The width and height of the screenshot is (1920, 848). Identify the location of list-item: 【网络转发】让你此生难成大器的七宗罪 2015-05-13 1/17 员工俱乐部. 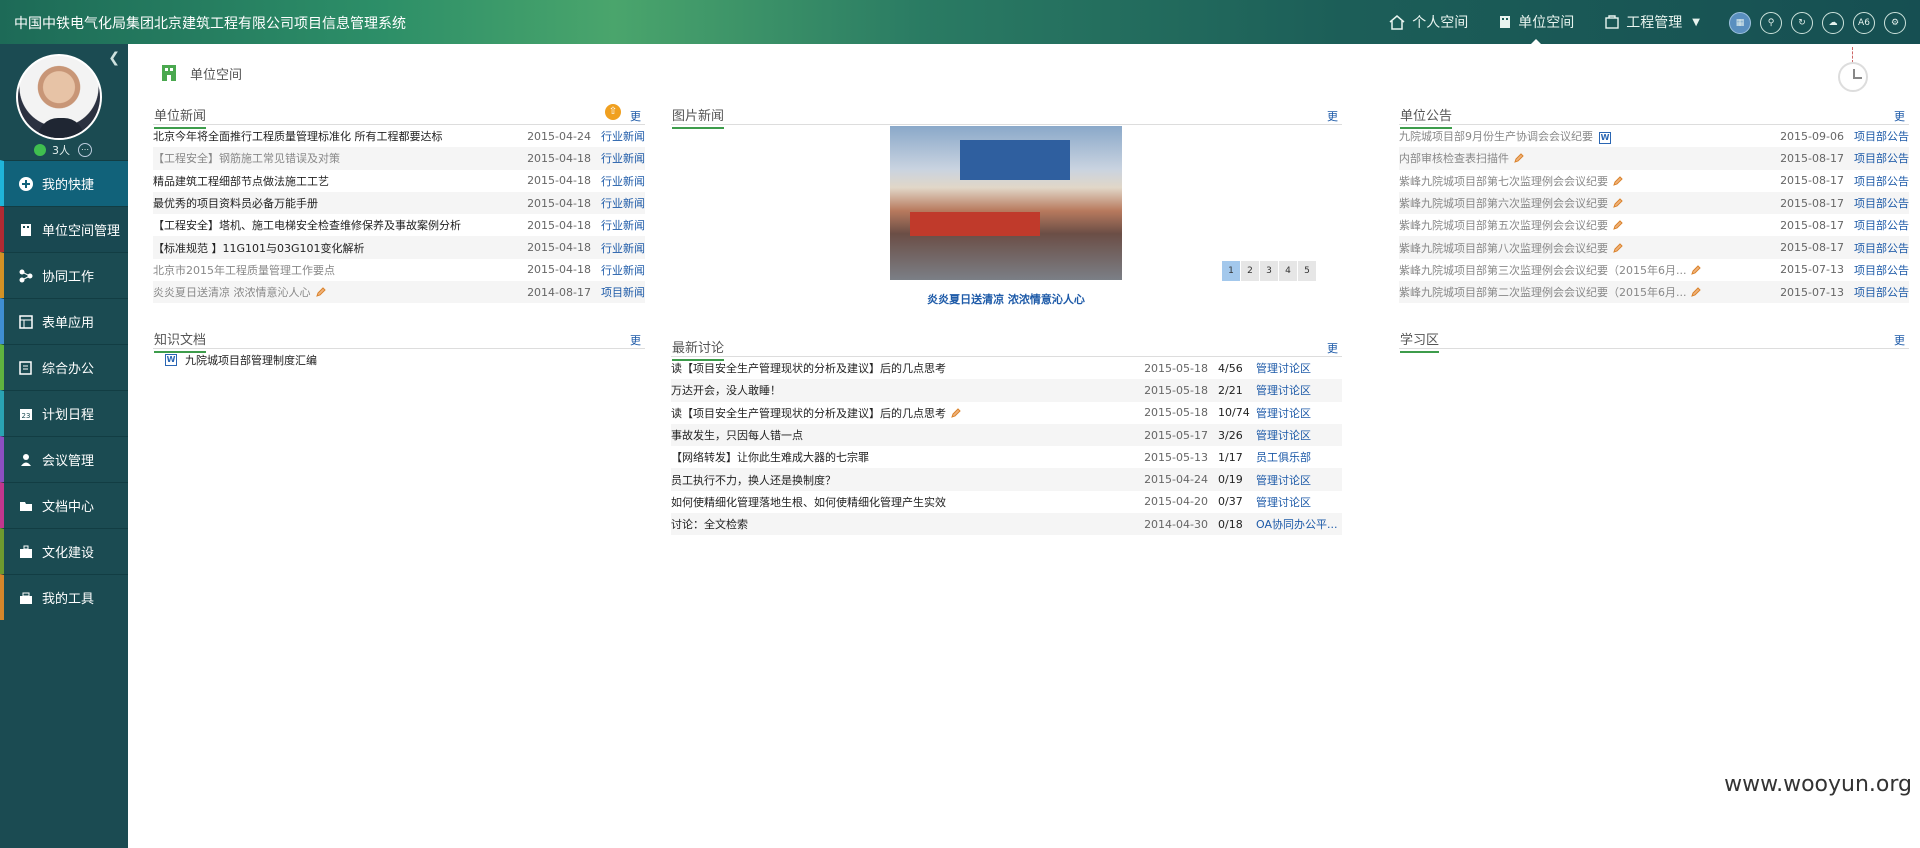
(1006, 457).